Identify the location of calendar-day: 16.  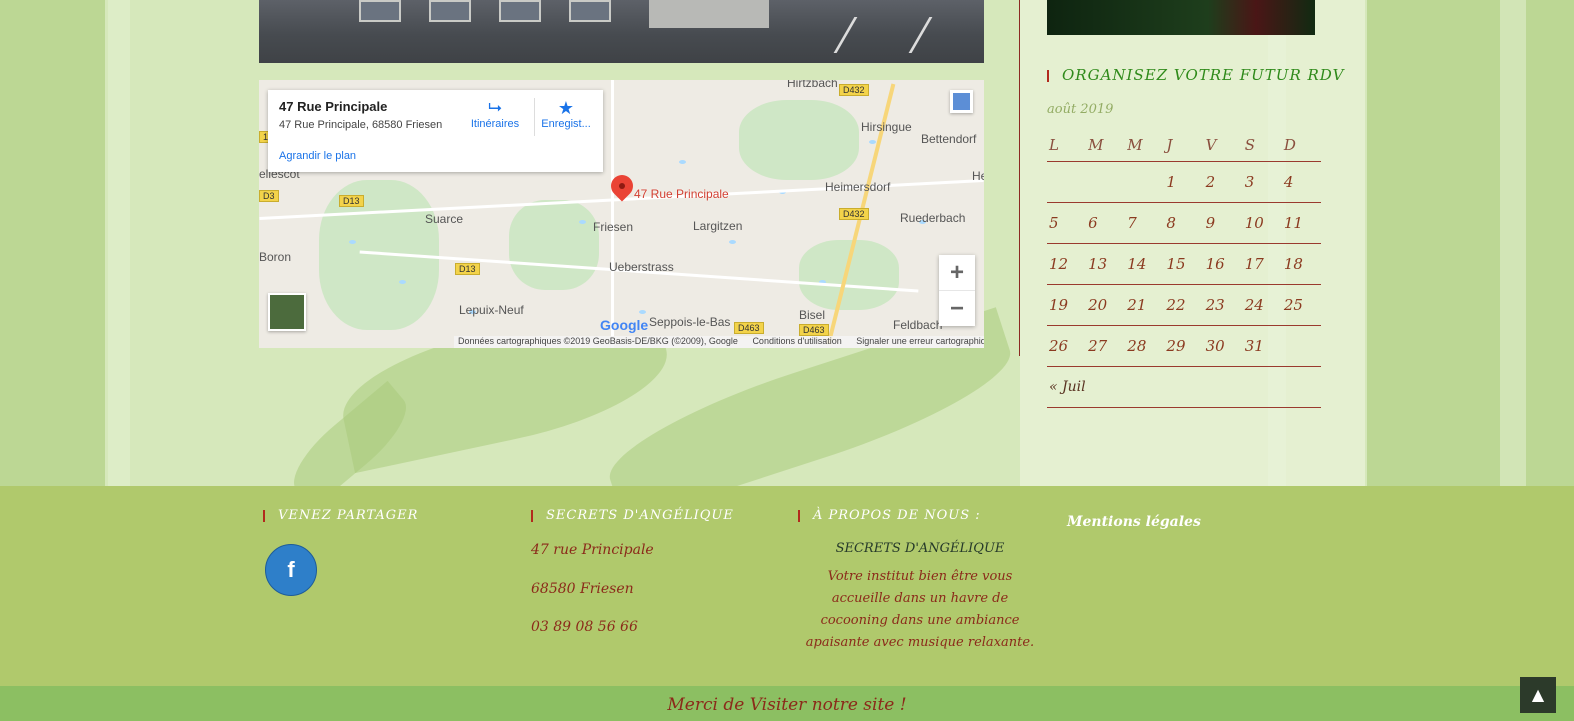
(1223, 264).